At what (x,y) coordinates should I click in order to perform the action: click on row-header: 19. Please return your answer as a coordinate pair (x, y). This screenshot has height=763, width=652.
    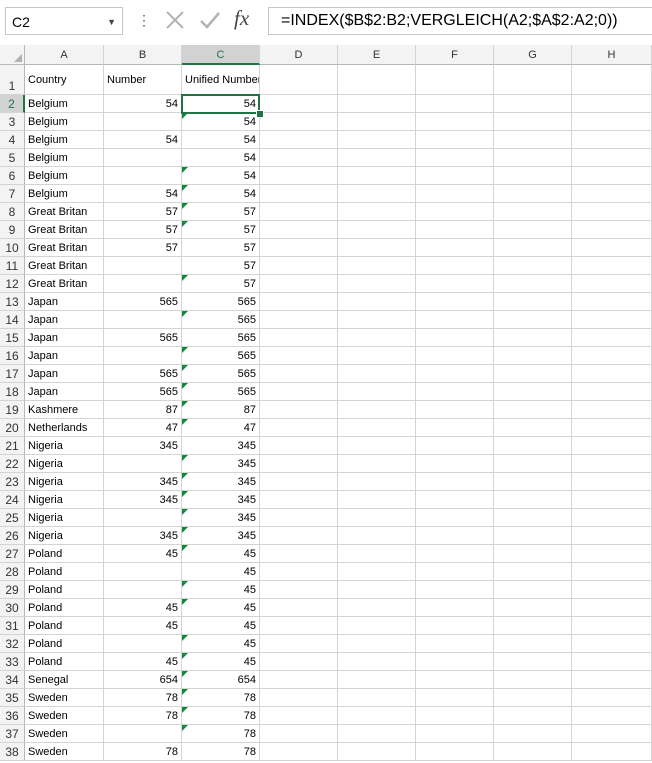
    Looking at the image, I should click on (12, 410).